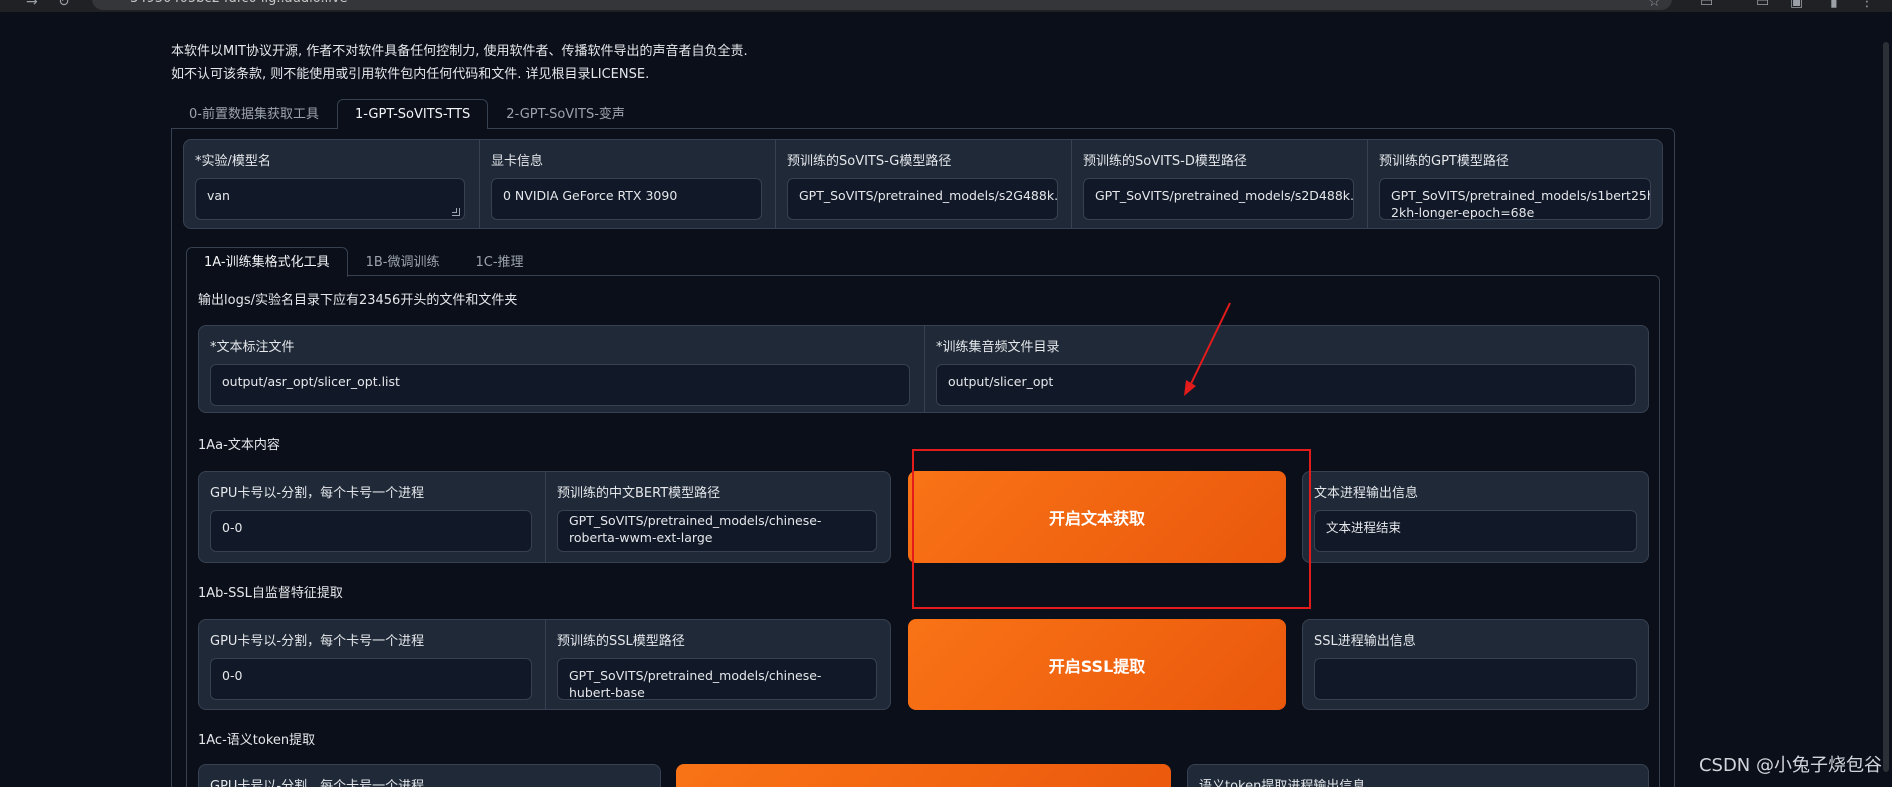 The height and width of the screenshot is (787, 1892). Describe the element at coordinates (403, 262) in the screenshot. I see `tab-finetune: 1B-微调训练` at that location.